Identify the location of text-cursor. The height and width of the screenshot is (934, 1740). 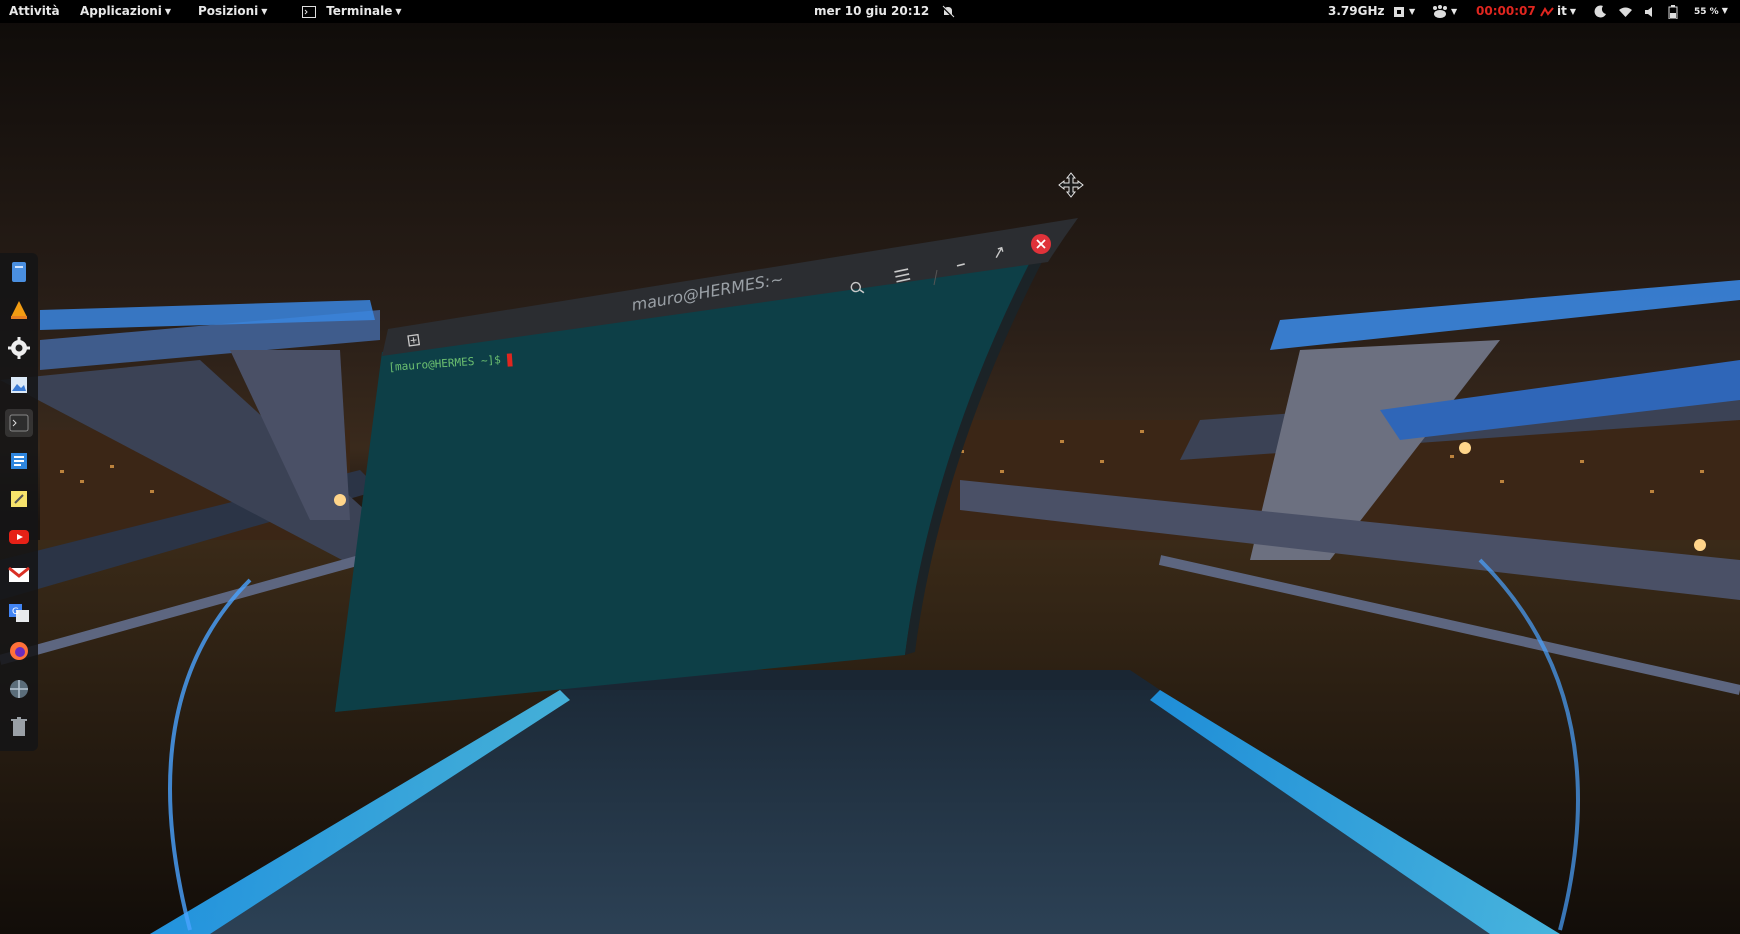
(509, 359).